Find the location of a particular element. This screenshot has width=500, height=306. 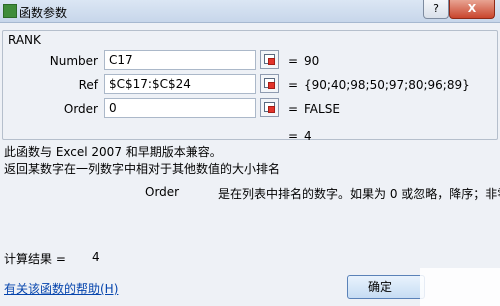

window-title: 函数参数 is located at coordinates (43, 13).